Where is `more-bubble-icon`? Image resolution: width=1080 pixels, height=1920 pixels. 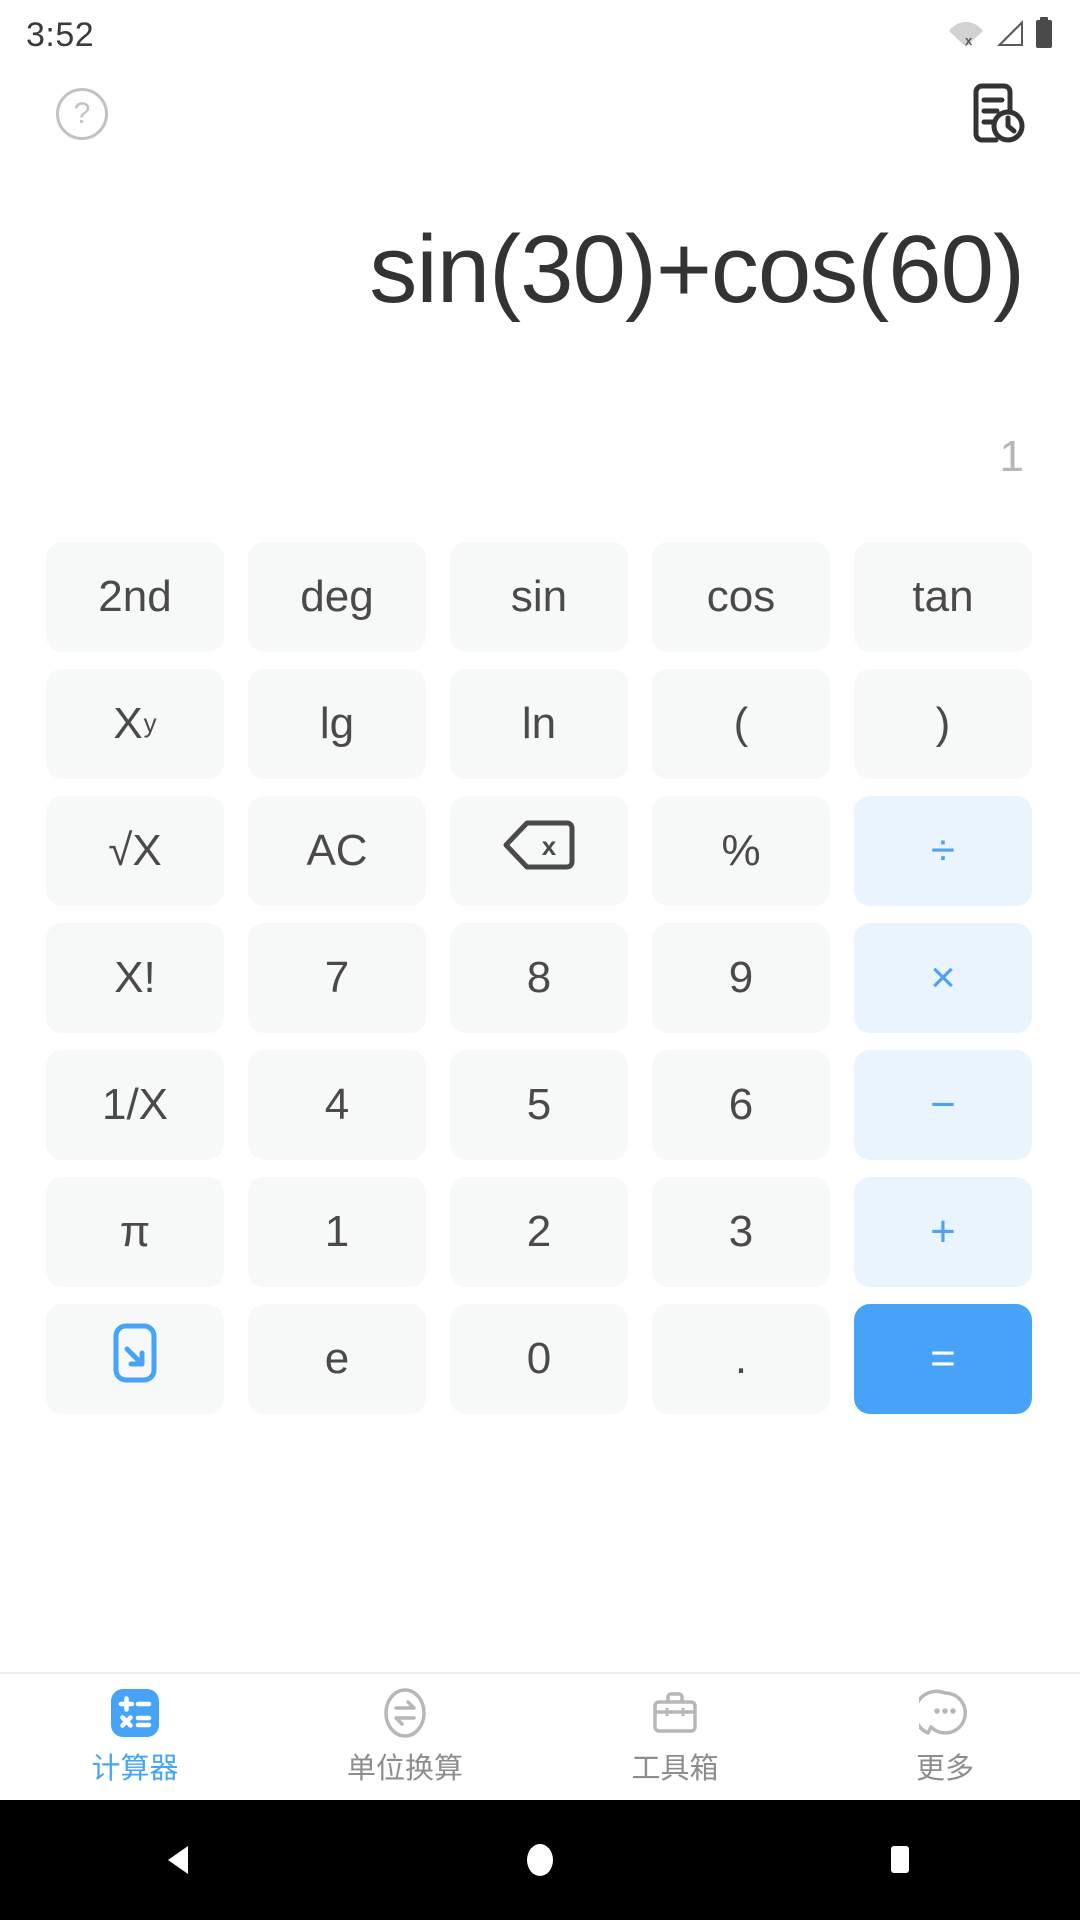 more-bubble-icon is located at coordinates (945, 1713).